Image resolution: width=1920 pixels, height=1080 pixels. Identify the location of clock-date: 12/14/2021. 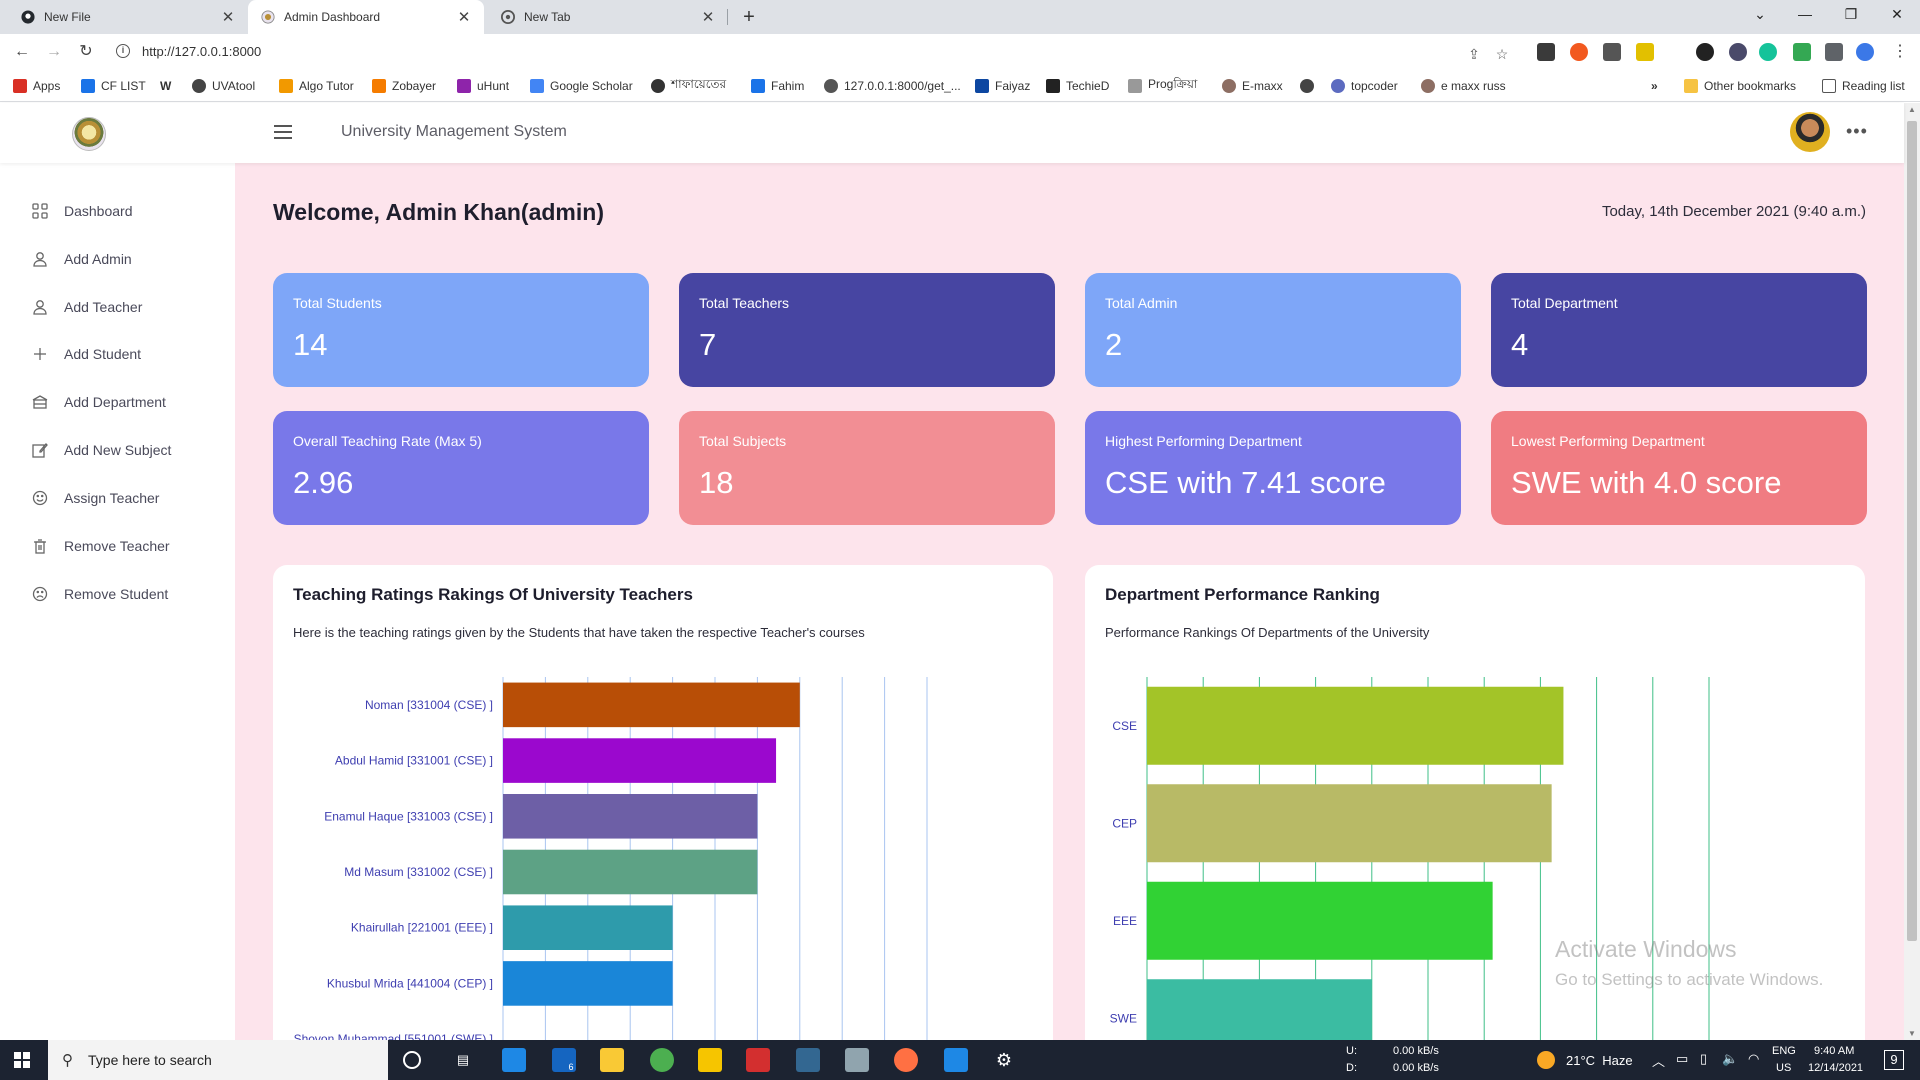
(1835, 1071).